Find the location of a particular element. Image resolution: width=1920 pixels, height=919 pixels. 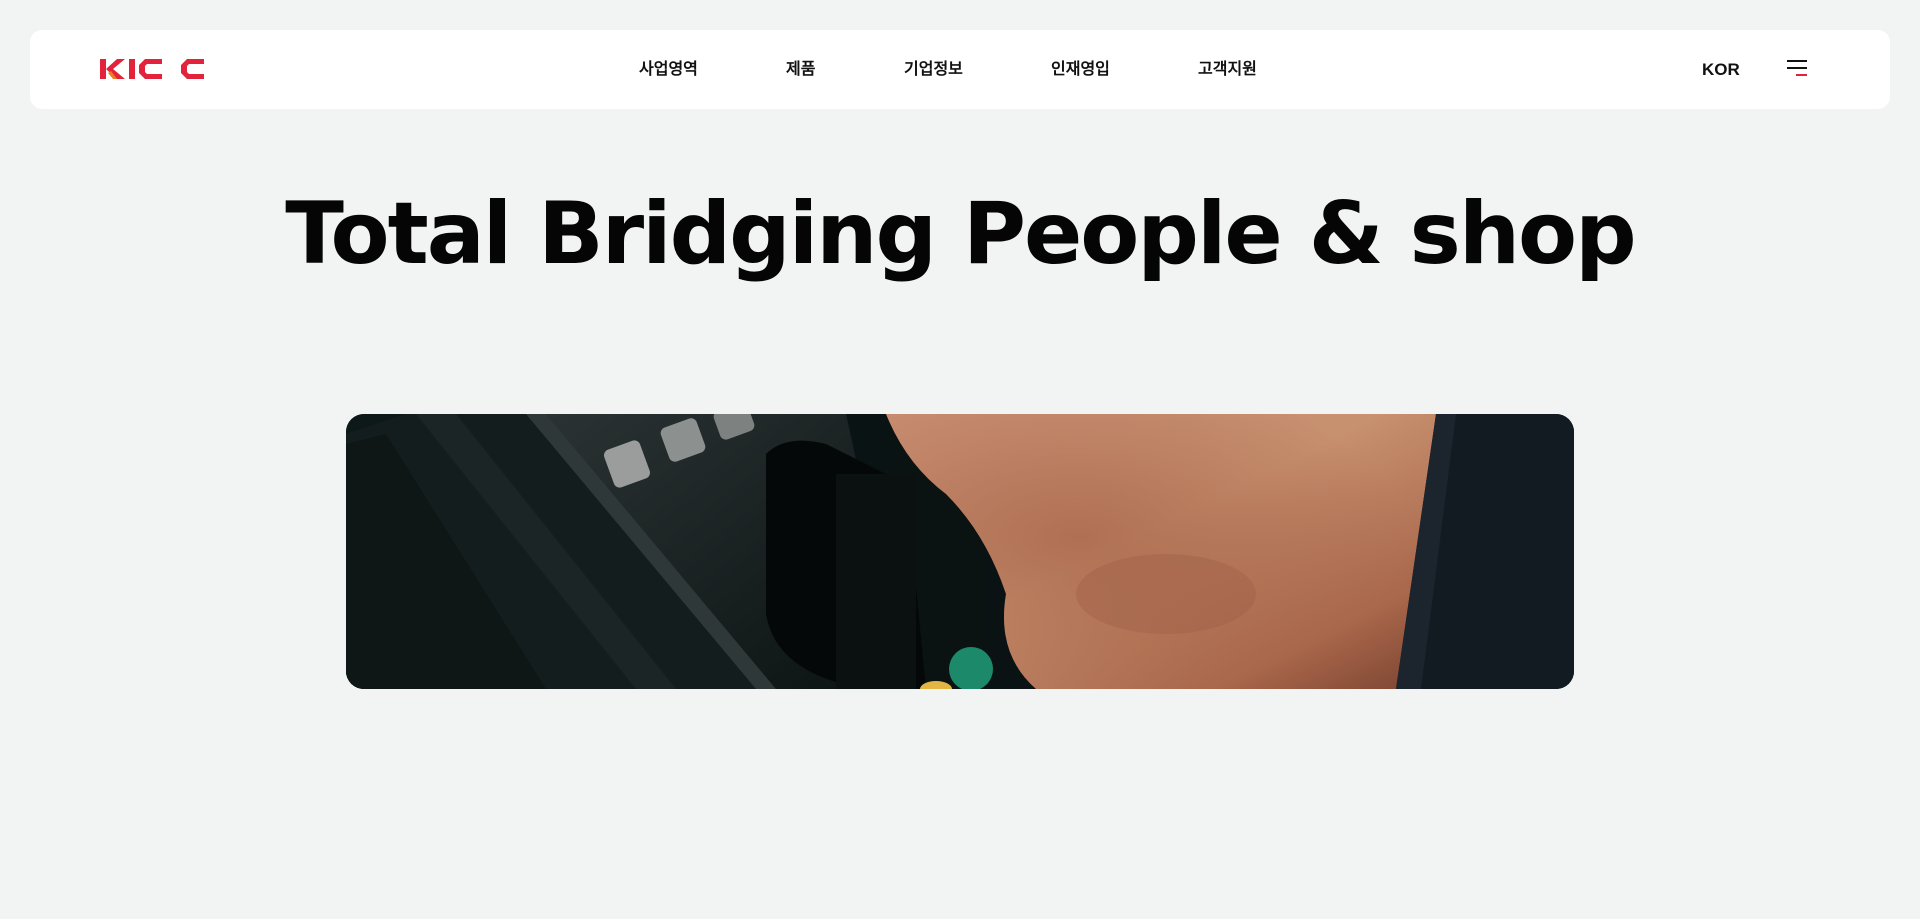

nav-item-company: 기업정보 is located at coordinates (933, 69).